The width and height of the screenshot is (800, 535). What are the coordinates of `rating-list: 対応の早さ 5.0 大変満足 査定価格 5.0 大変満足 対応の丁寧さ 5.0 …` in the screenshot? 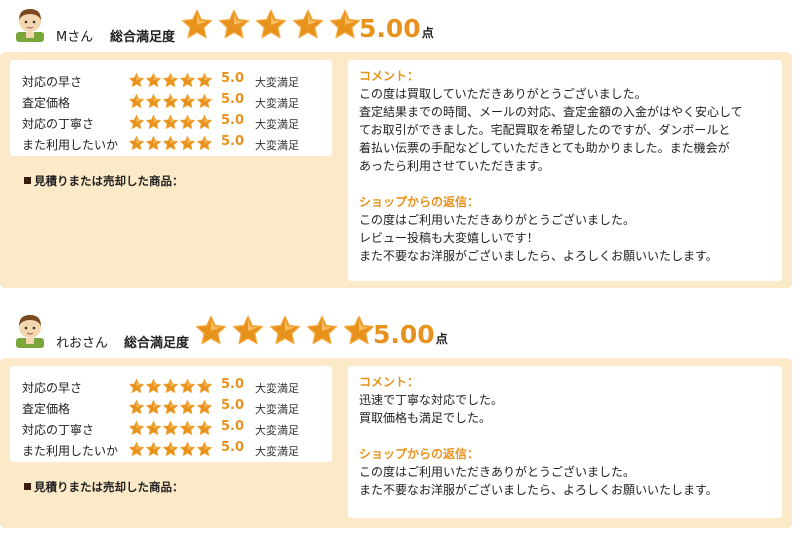 It's located at (171, 414).